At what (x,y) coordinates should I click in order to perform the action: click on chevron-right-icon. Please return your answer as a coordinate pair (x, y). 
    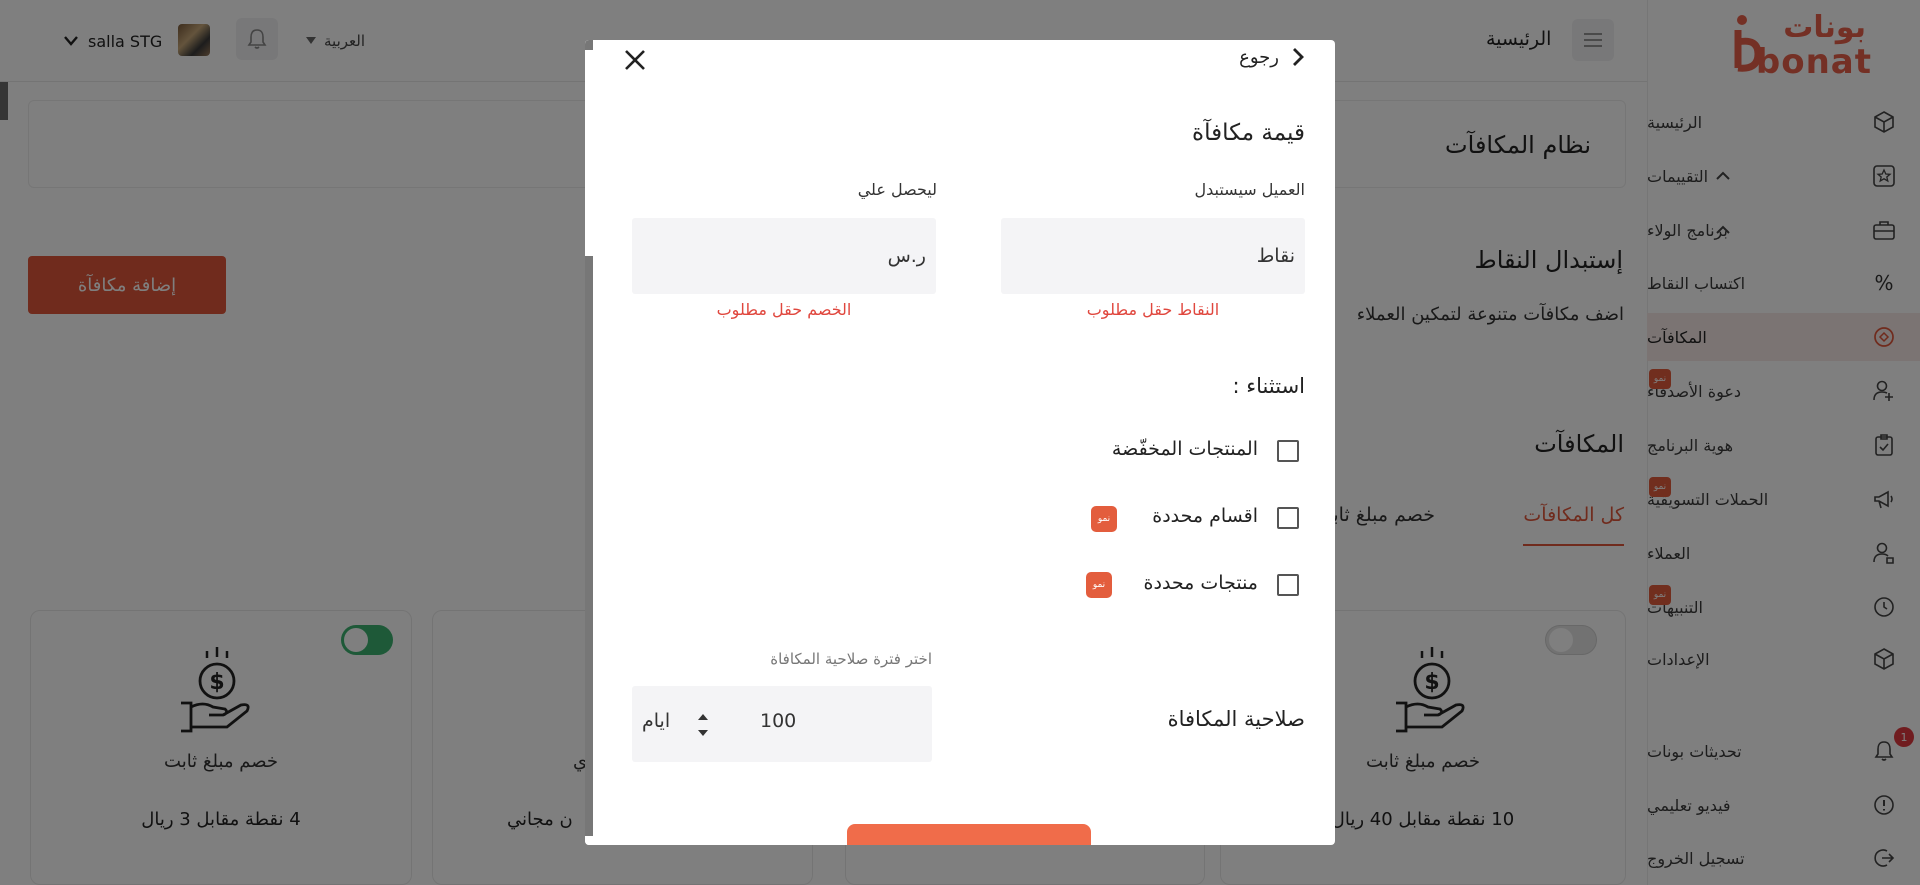
    Looking at the image, I should click on (1298, 57).